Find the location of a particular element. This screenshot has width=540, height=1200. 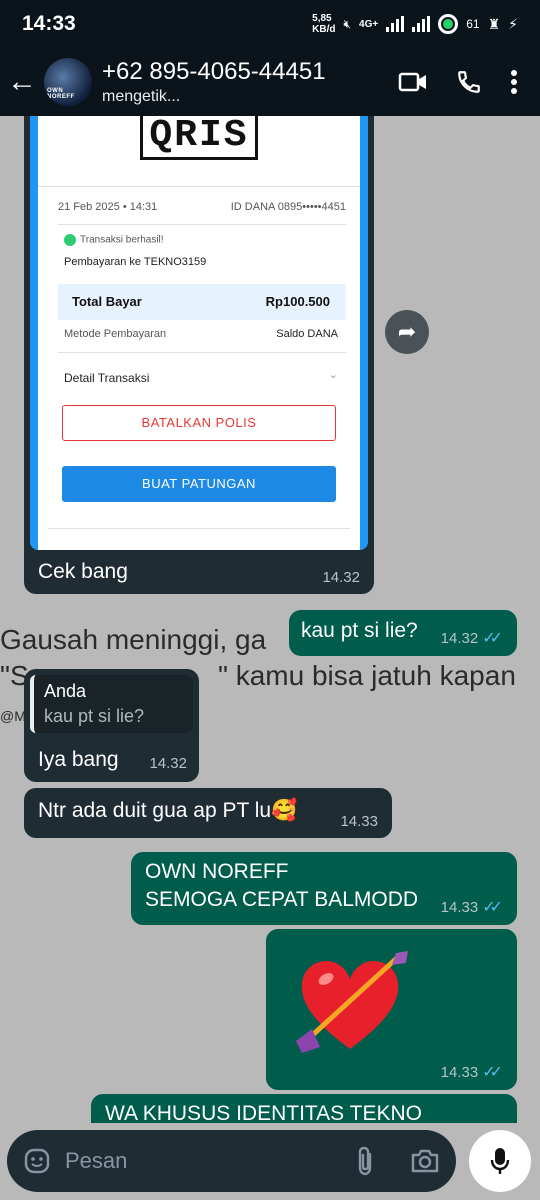

message-bubble: OWN NOREFF SEMOGA CEPAT BALMODD 14.33 ✓✓ is located at coordinates (324, 888).